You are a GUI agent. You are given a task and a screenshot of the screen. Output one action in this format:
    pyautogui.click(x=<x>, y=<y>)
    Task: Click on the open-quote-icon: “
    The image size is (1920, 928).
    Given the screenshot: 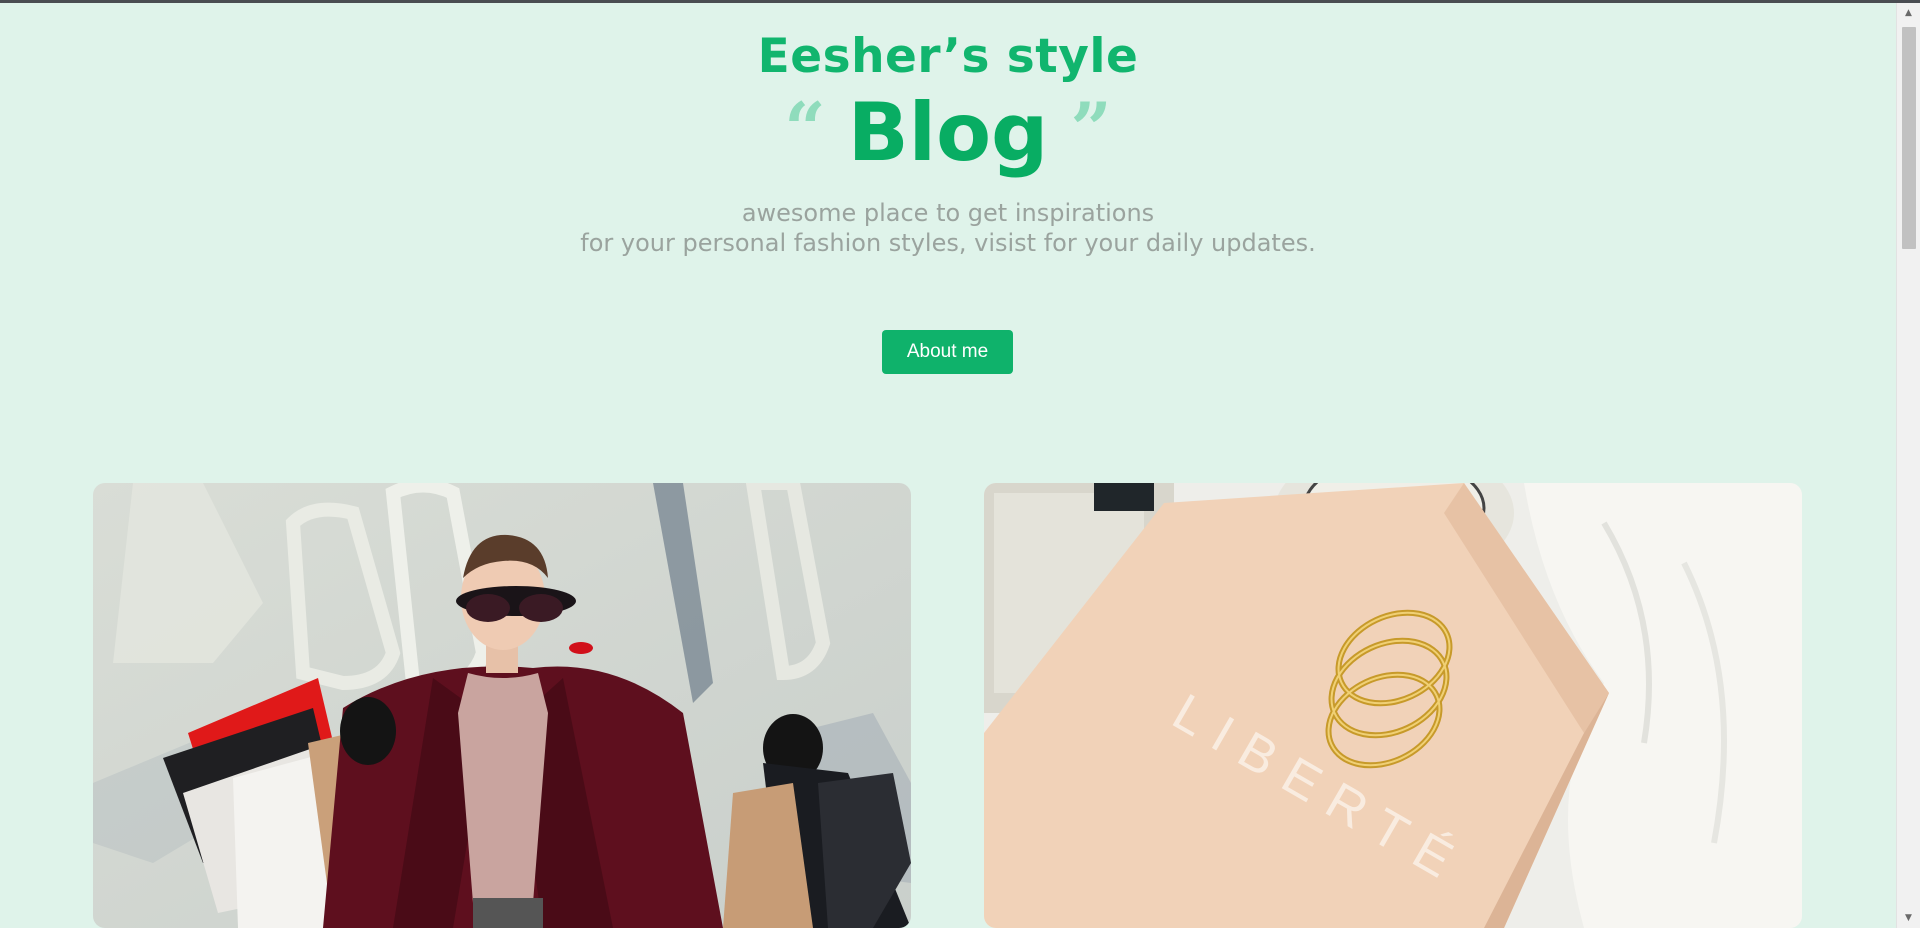 What is the action you would take?
    pyautogui.click(x=805, y=128)
    